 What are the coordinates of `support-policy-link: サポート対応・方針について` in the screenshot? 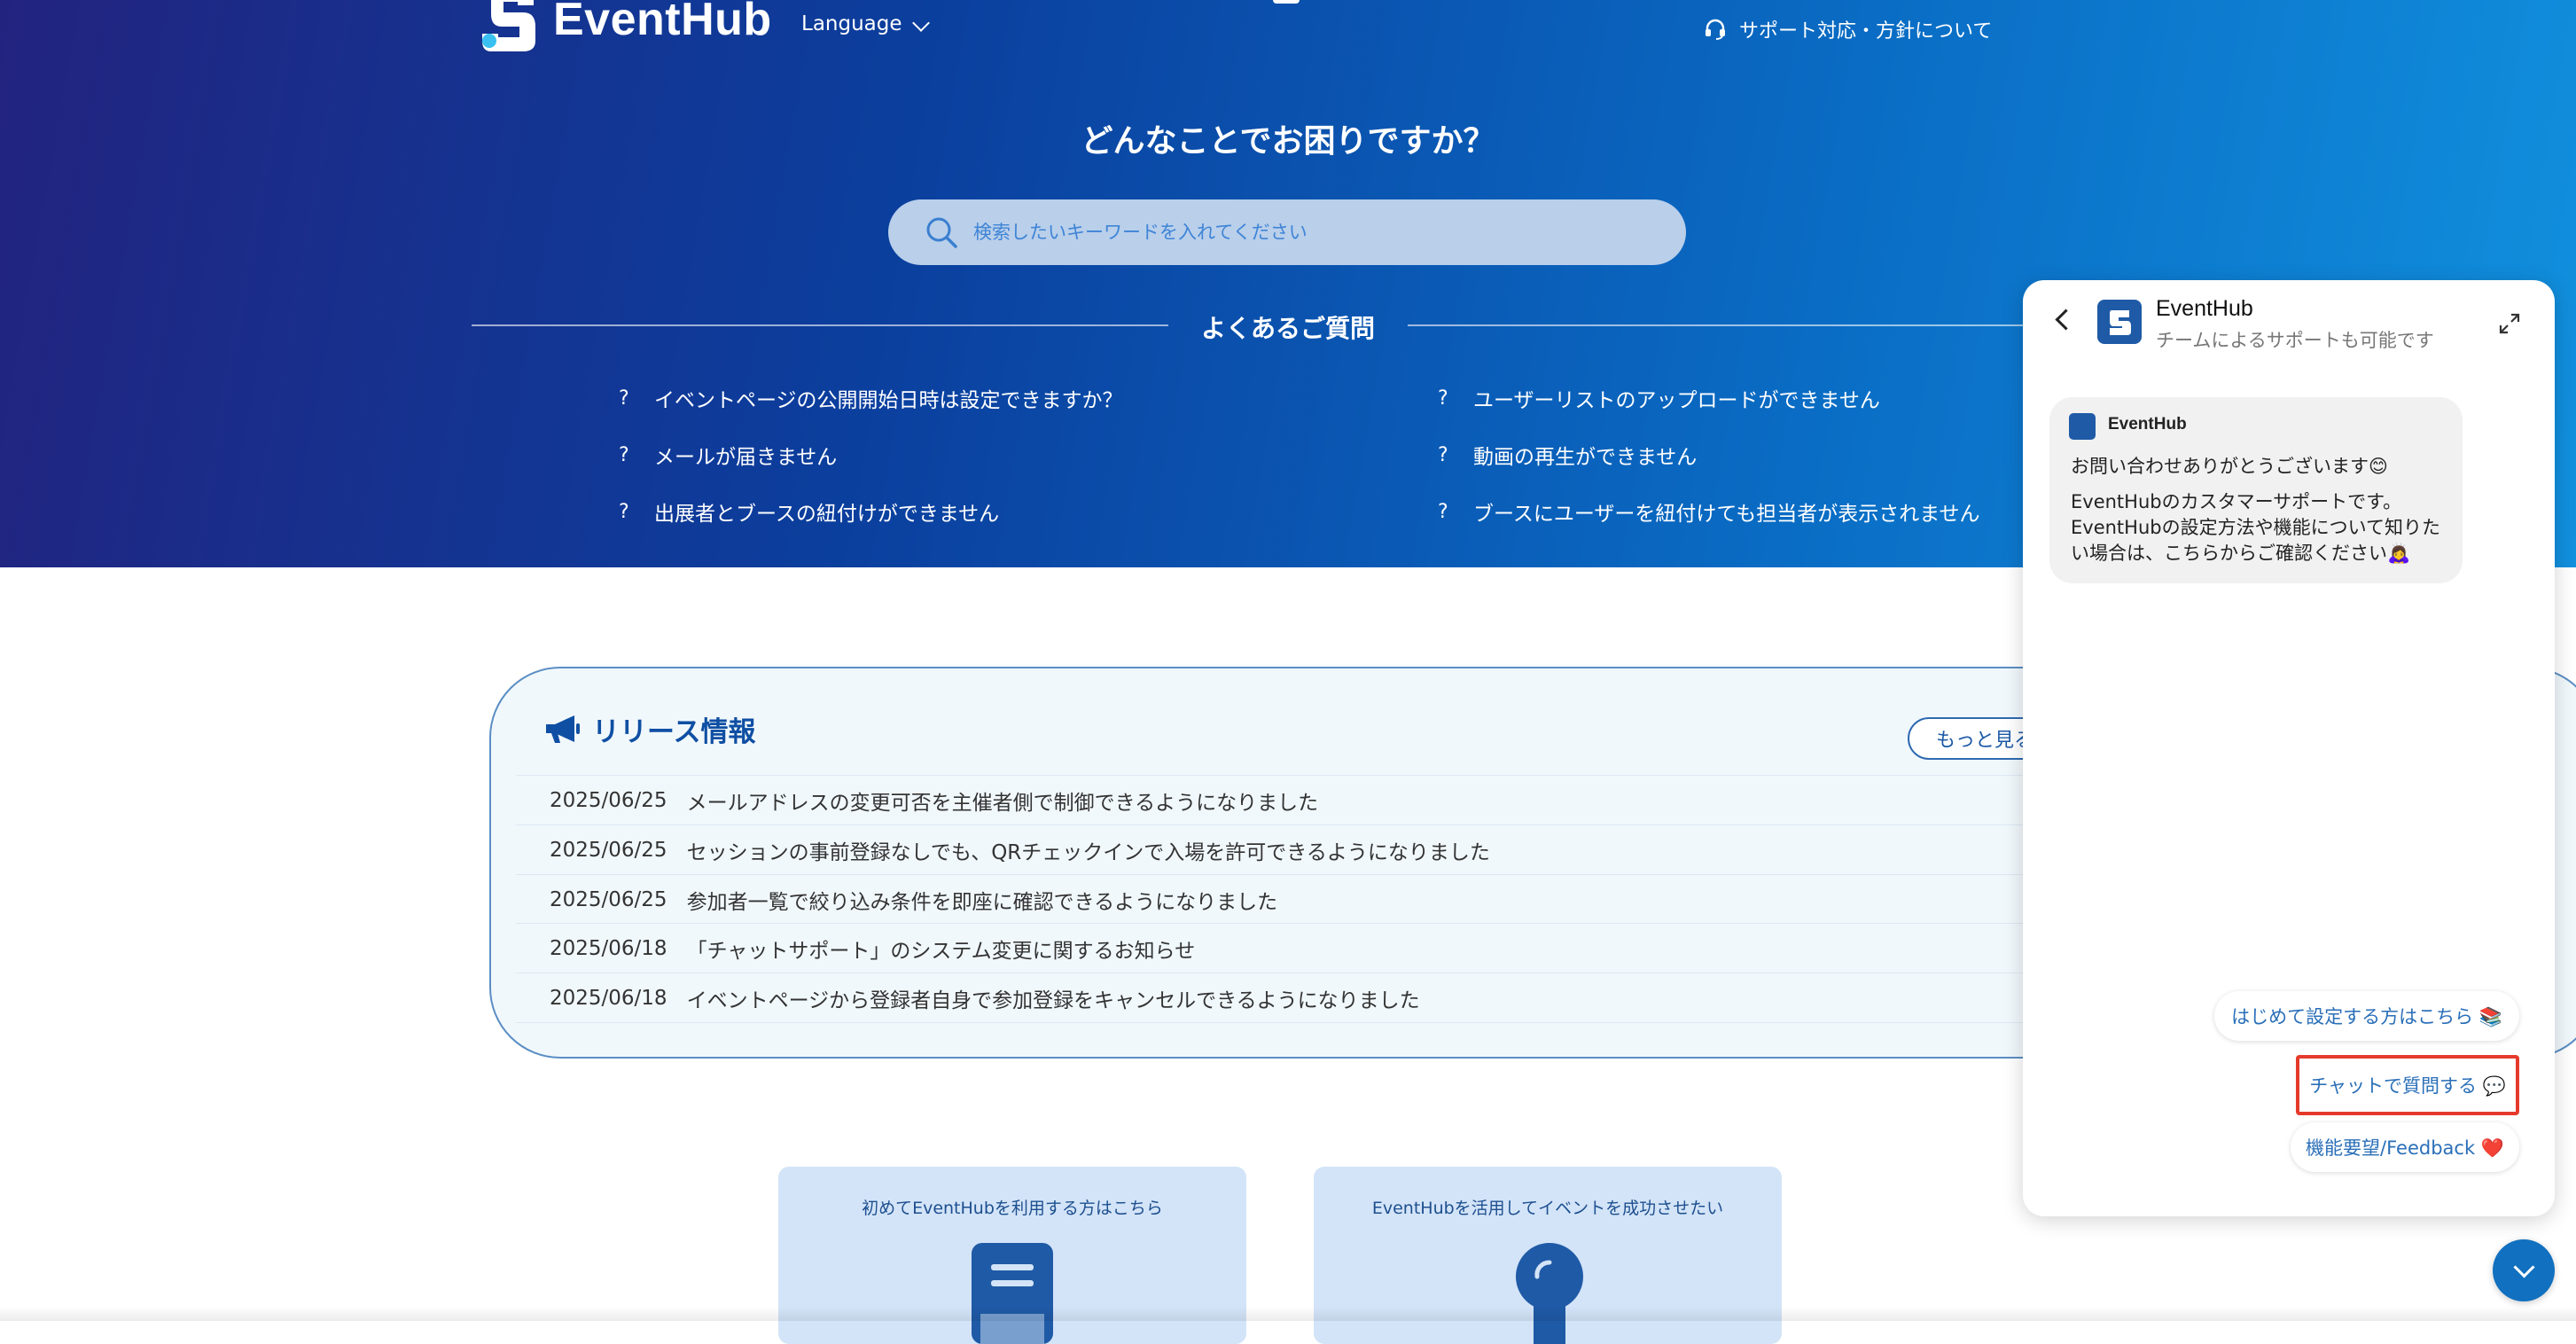 It's located at (1848, 29).